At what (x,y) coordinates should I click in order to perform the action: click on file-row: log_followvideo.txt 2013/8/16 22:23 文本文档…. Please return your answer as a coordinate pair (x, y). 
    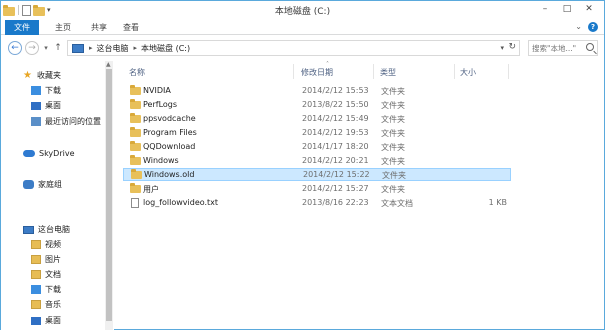
    Looking at the image, I should click on (317, 203).